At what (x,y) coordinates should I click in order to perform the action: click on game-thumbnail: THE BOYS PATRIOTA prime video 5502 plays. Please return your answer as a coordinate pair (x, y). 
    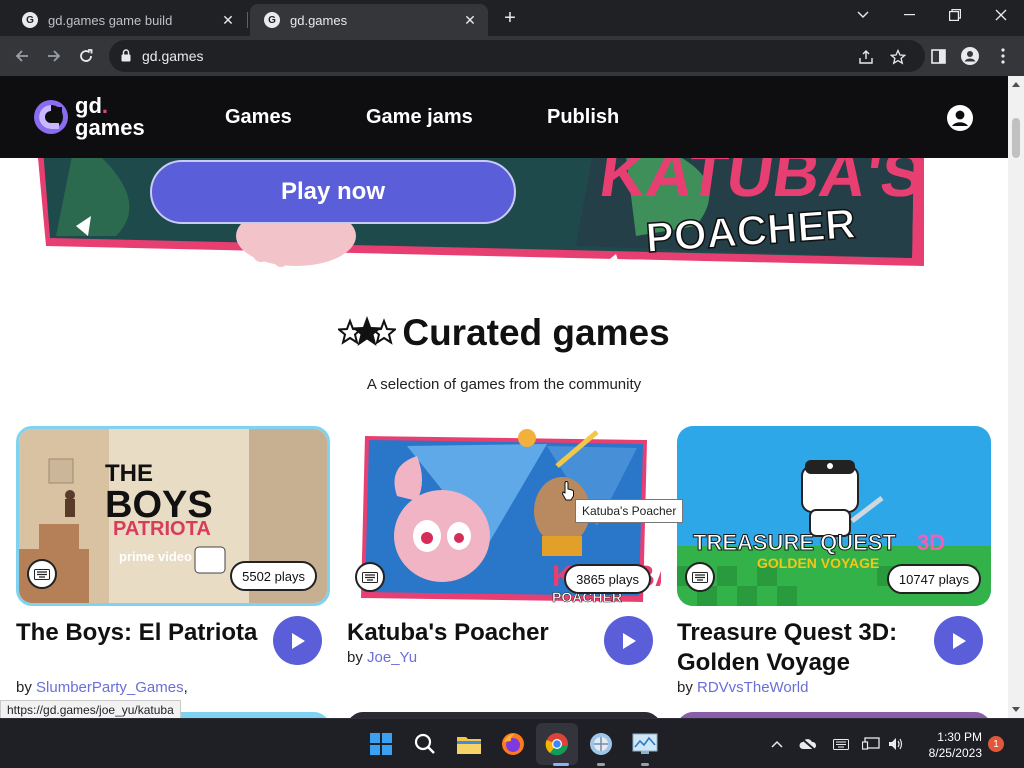
    Looking at the image, I should click on (173, 516).